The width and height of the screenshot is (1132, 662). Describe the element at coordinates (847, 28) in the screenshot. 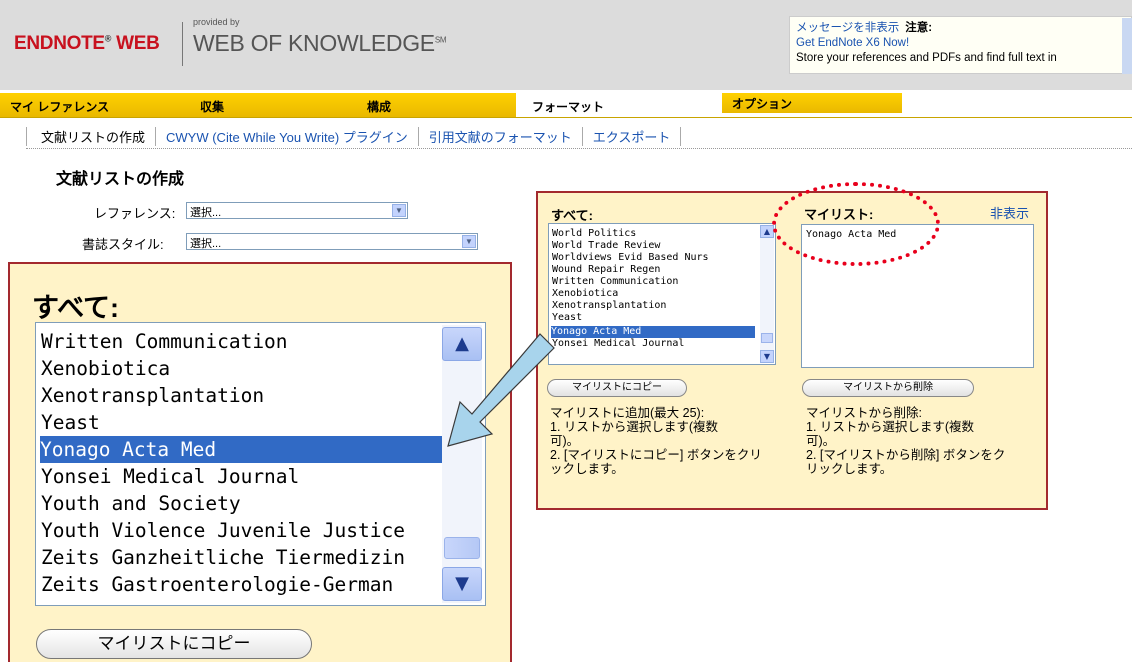

I see `hide-message-link: メッセージを非表示` at that location.